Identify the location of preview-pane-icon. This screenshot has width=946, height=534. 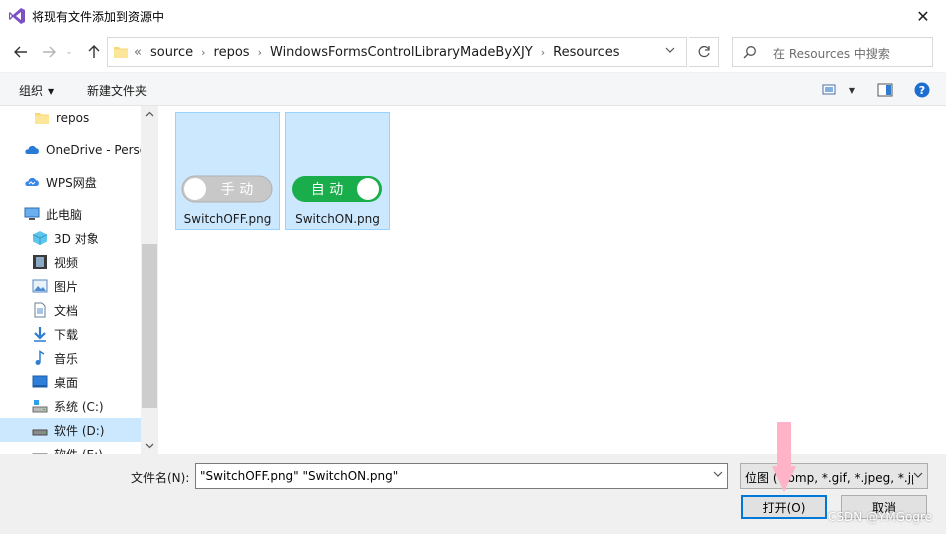
(885, 90).